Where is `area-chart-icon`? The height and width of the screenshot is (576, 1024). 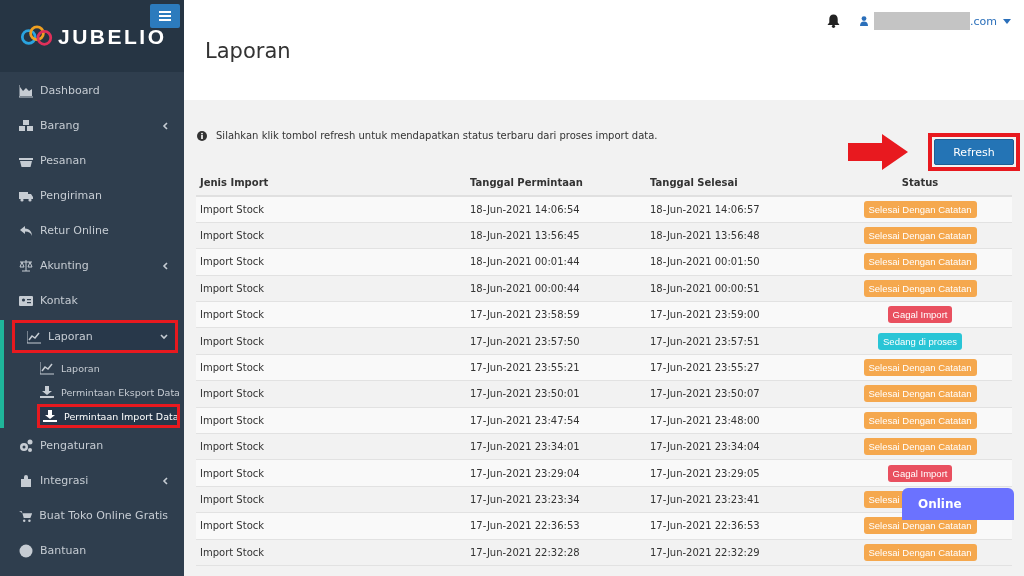
area-chart-icon is located at coordinates (26, 90).